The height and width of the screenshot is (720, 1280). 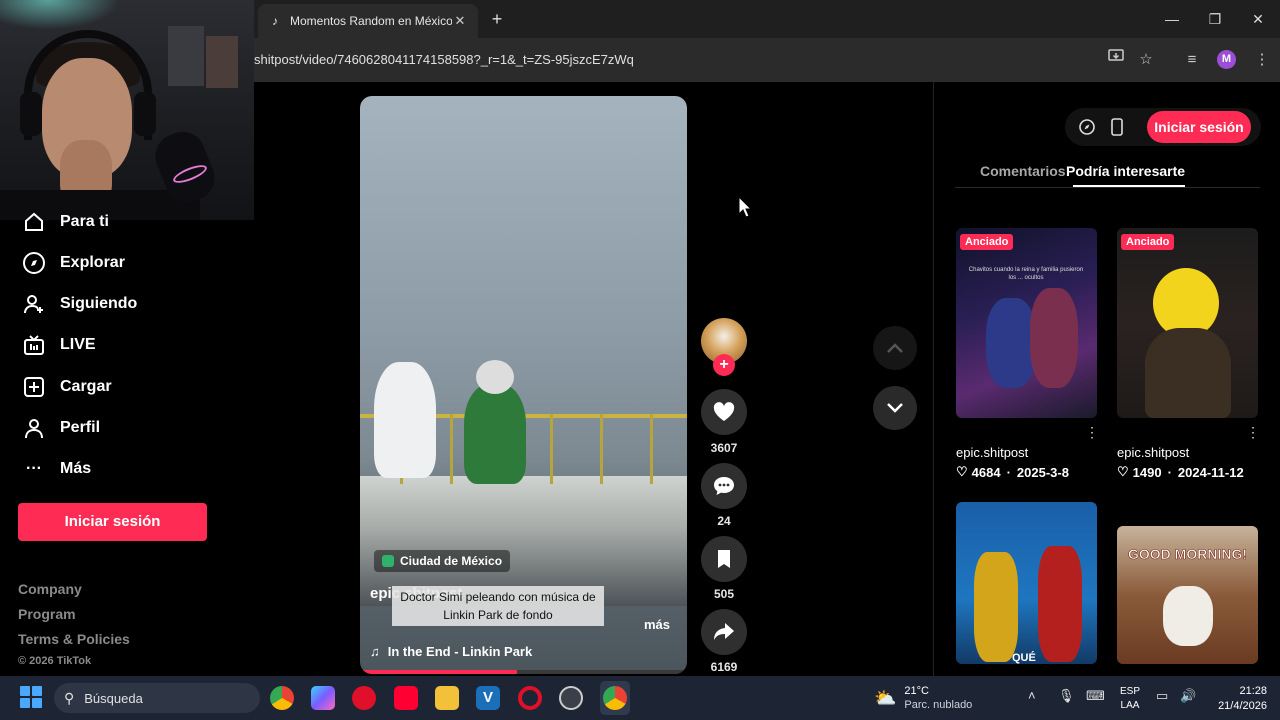 What do you see at coordinates (368, 21) in the screenshot?
I see `browser-tab: ♪ Momentos Random en México ✕` at bounding box center [368, 21].